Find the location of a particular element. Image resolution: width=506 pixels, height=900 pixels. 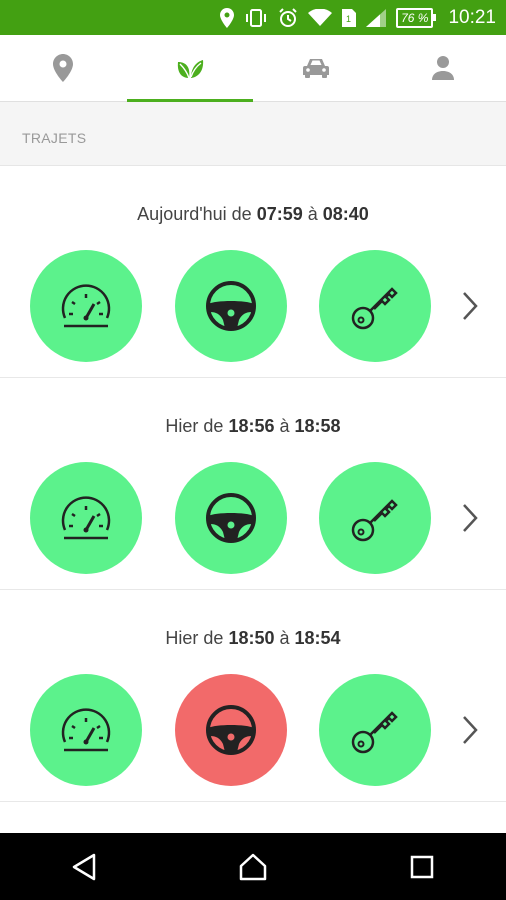

status-bar: 1 76 % 10:21 is located at coordinates (253, 17).